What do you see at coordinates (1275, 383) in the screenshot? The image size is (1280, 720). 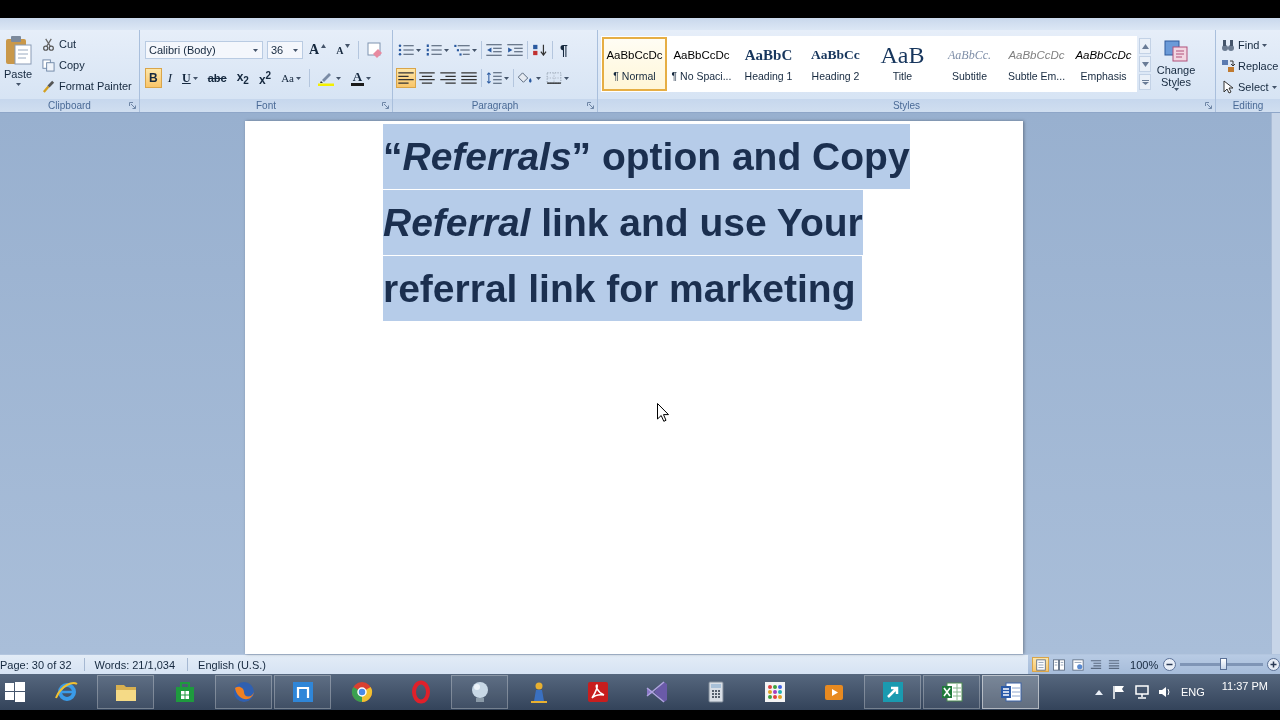 I see `vertical-scrollbar` at bounding box center [1275, 383].